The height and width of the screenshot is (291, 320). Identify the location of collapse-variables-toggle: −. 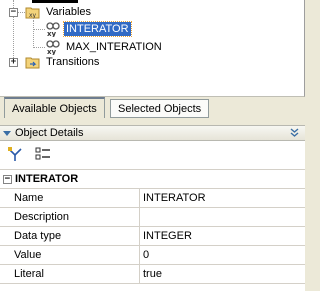
(13, 12).